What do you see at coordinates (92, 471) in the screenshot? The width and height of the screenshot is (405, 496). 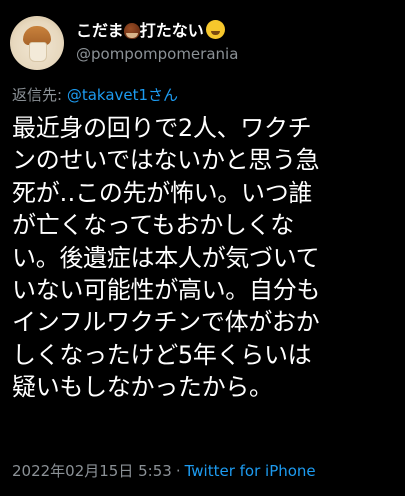 I see `tweet-timestamp: 2022年02月15日 5:53` at bounding box center [92, 471].